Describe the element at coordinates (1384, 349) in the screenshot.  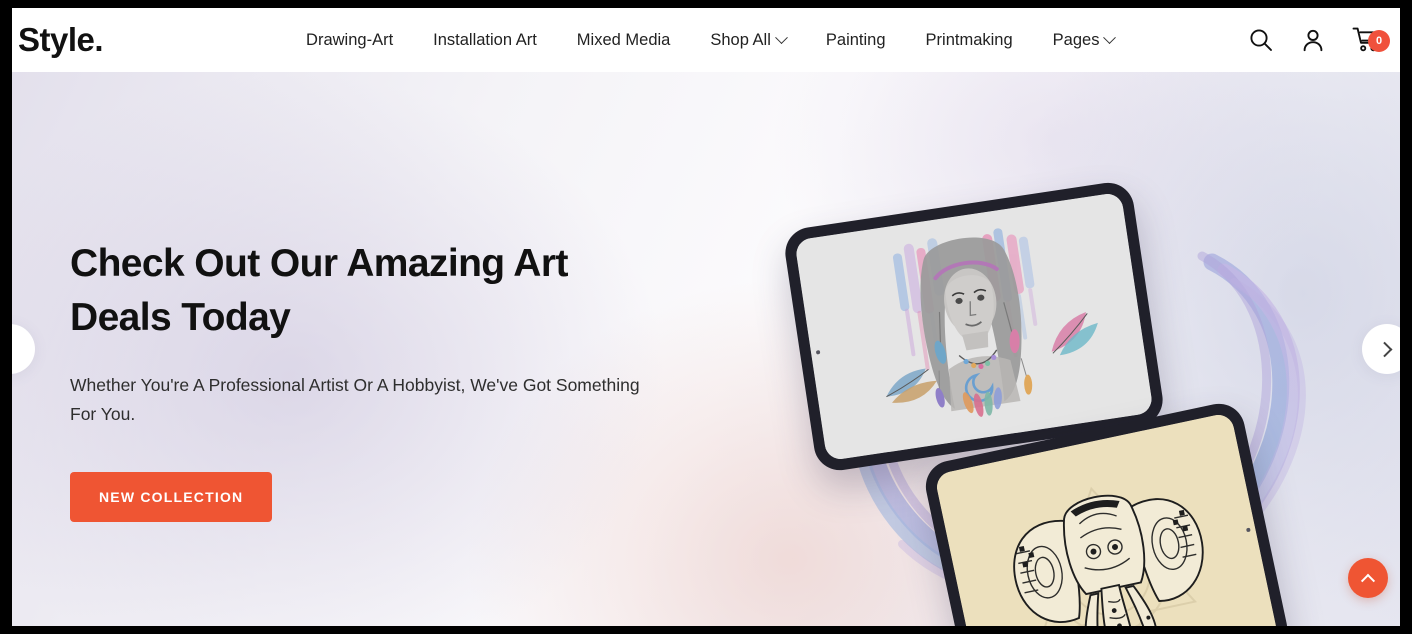
I see `chevron-right-icon` at that location.